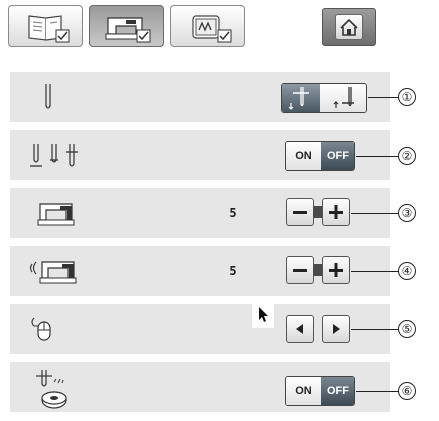  I want to click on pointer-prev-button, so click(300, 329).